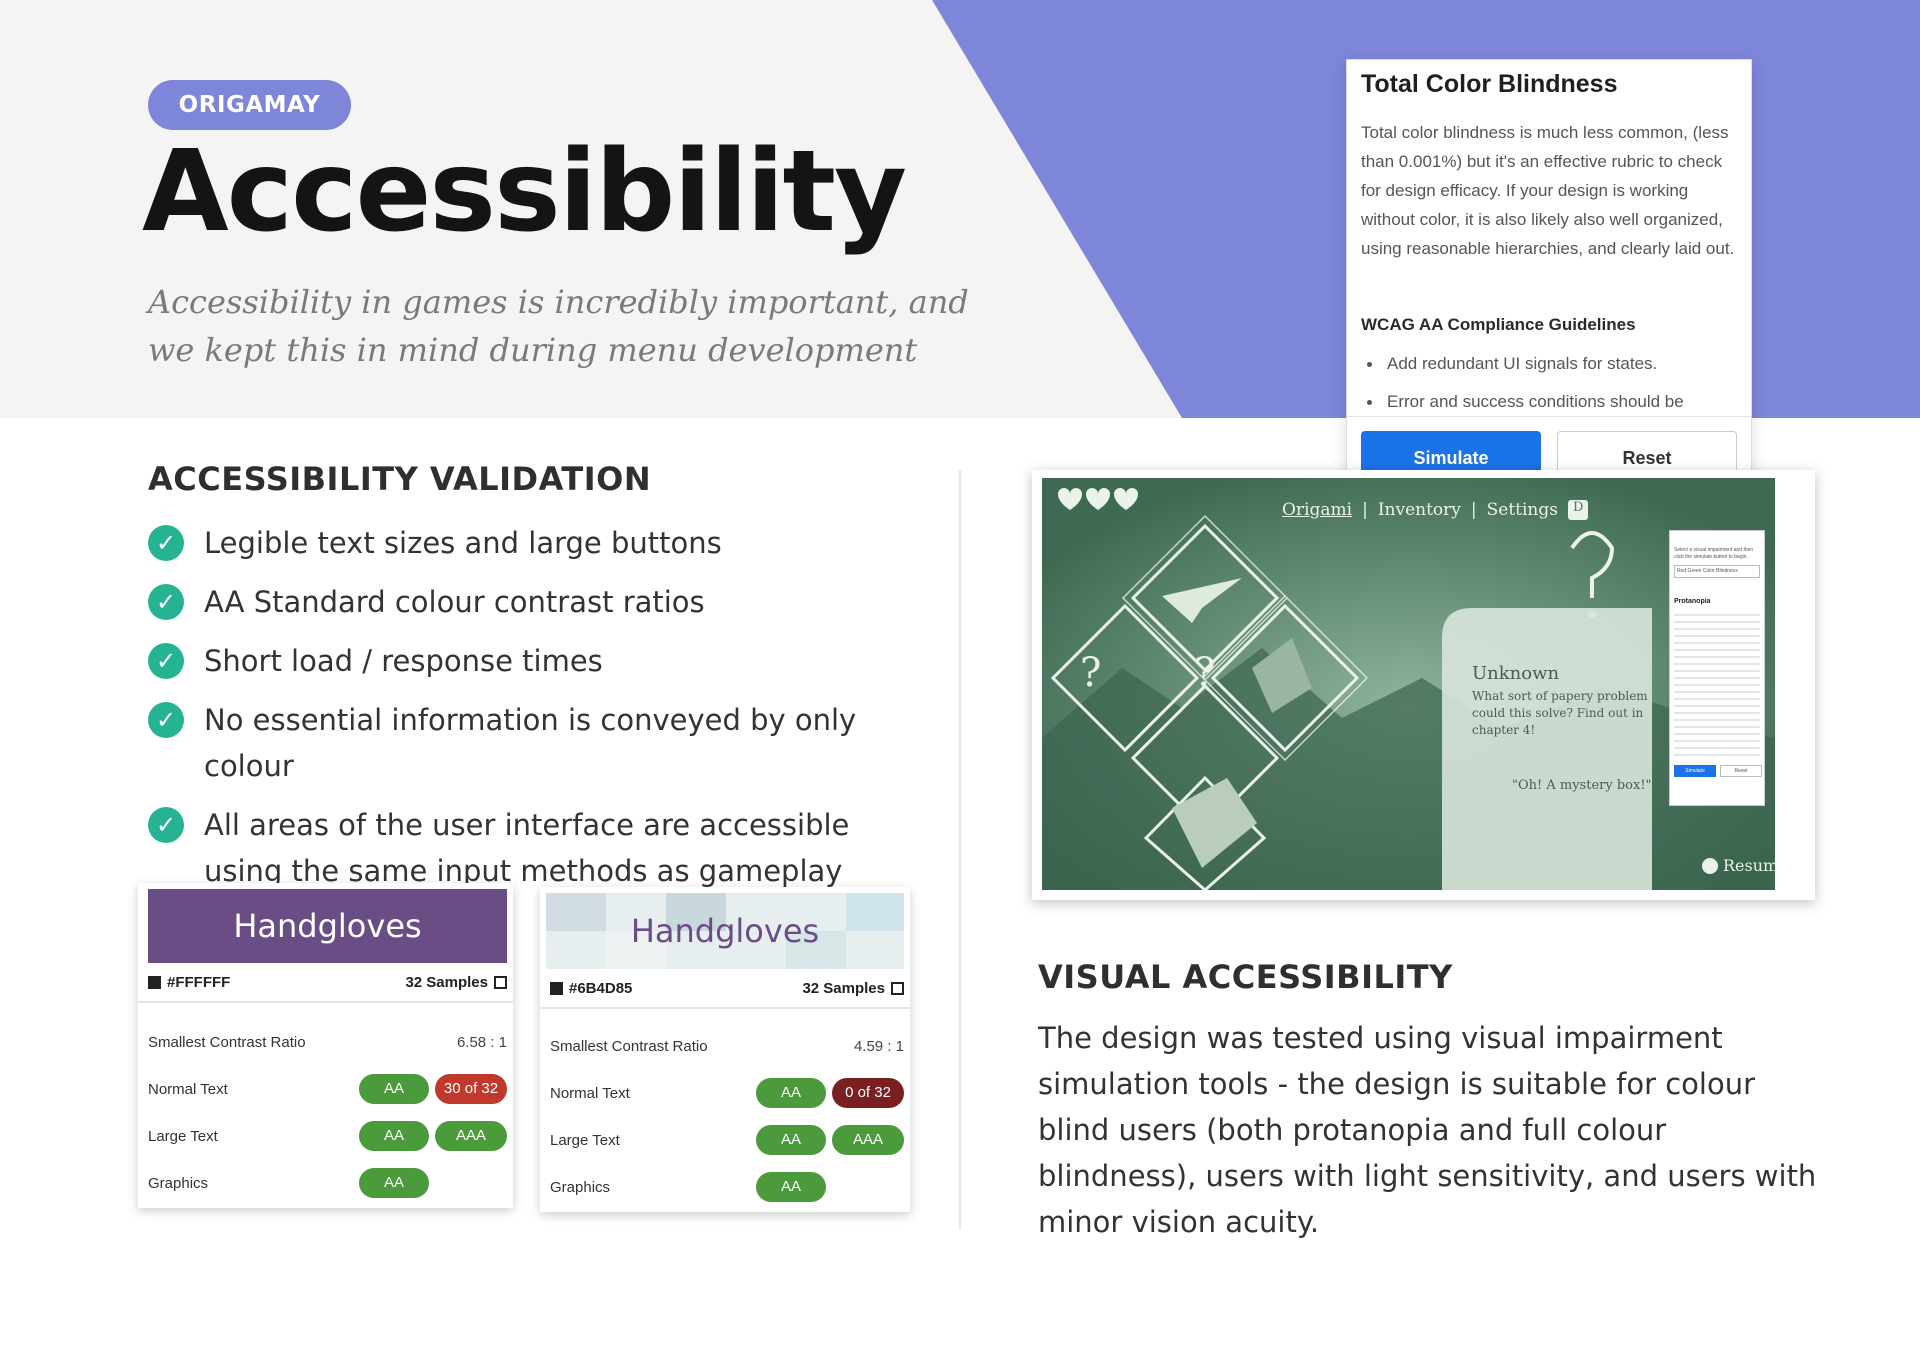 The width and height of the screenshot is (1920, 1357). What do you see at coordinates (1551, 371) in the screenshot?
I see `popup-guideline-item: Add redundant UI signals for states.` at bounding box center [1551, 371].